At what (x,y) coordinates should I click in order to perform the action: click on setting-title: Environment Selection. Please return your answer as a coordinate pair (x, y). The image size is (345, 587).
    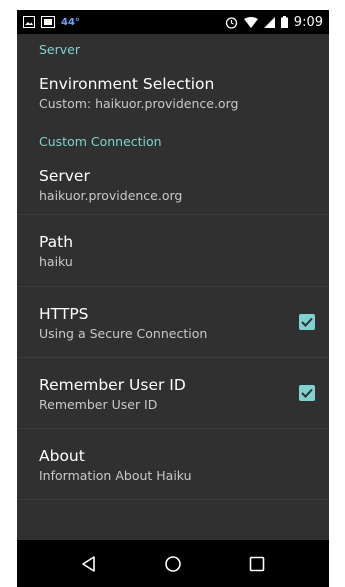
    Looking at the image, I should click on (127, 84).